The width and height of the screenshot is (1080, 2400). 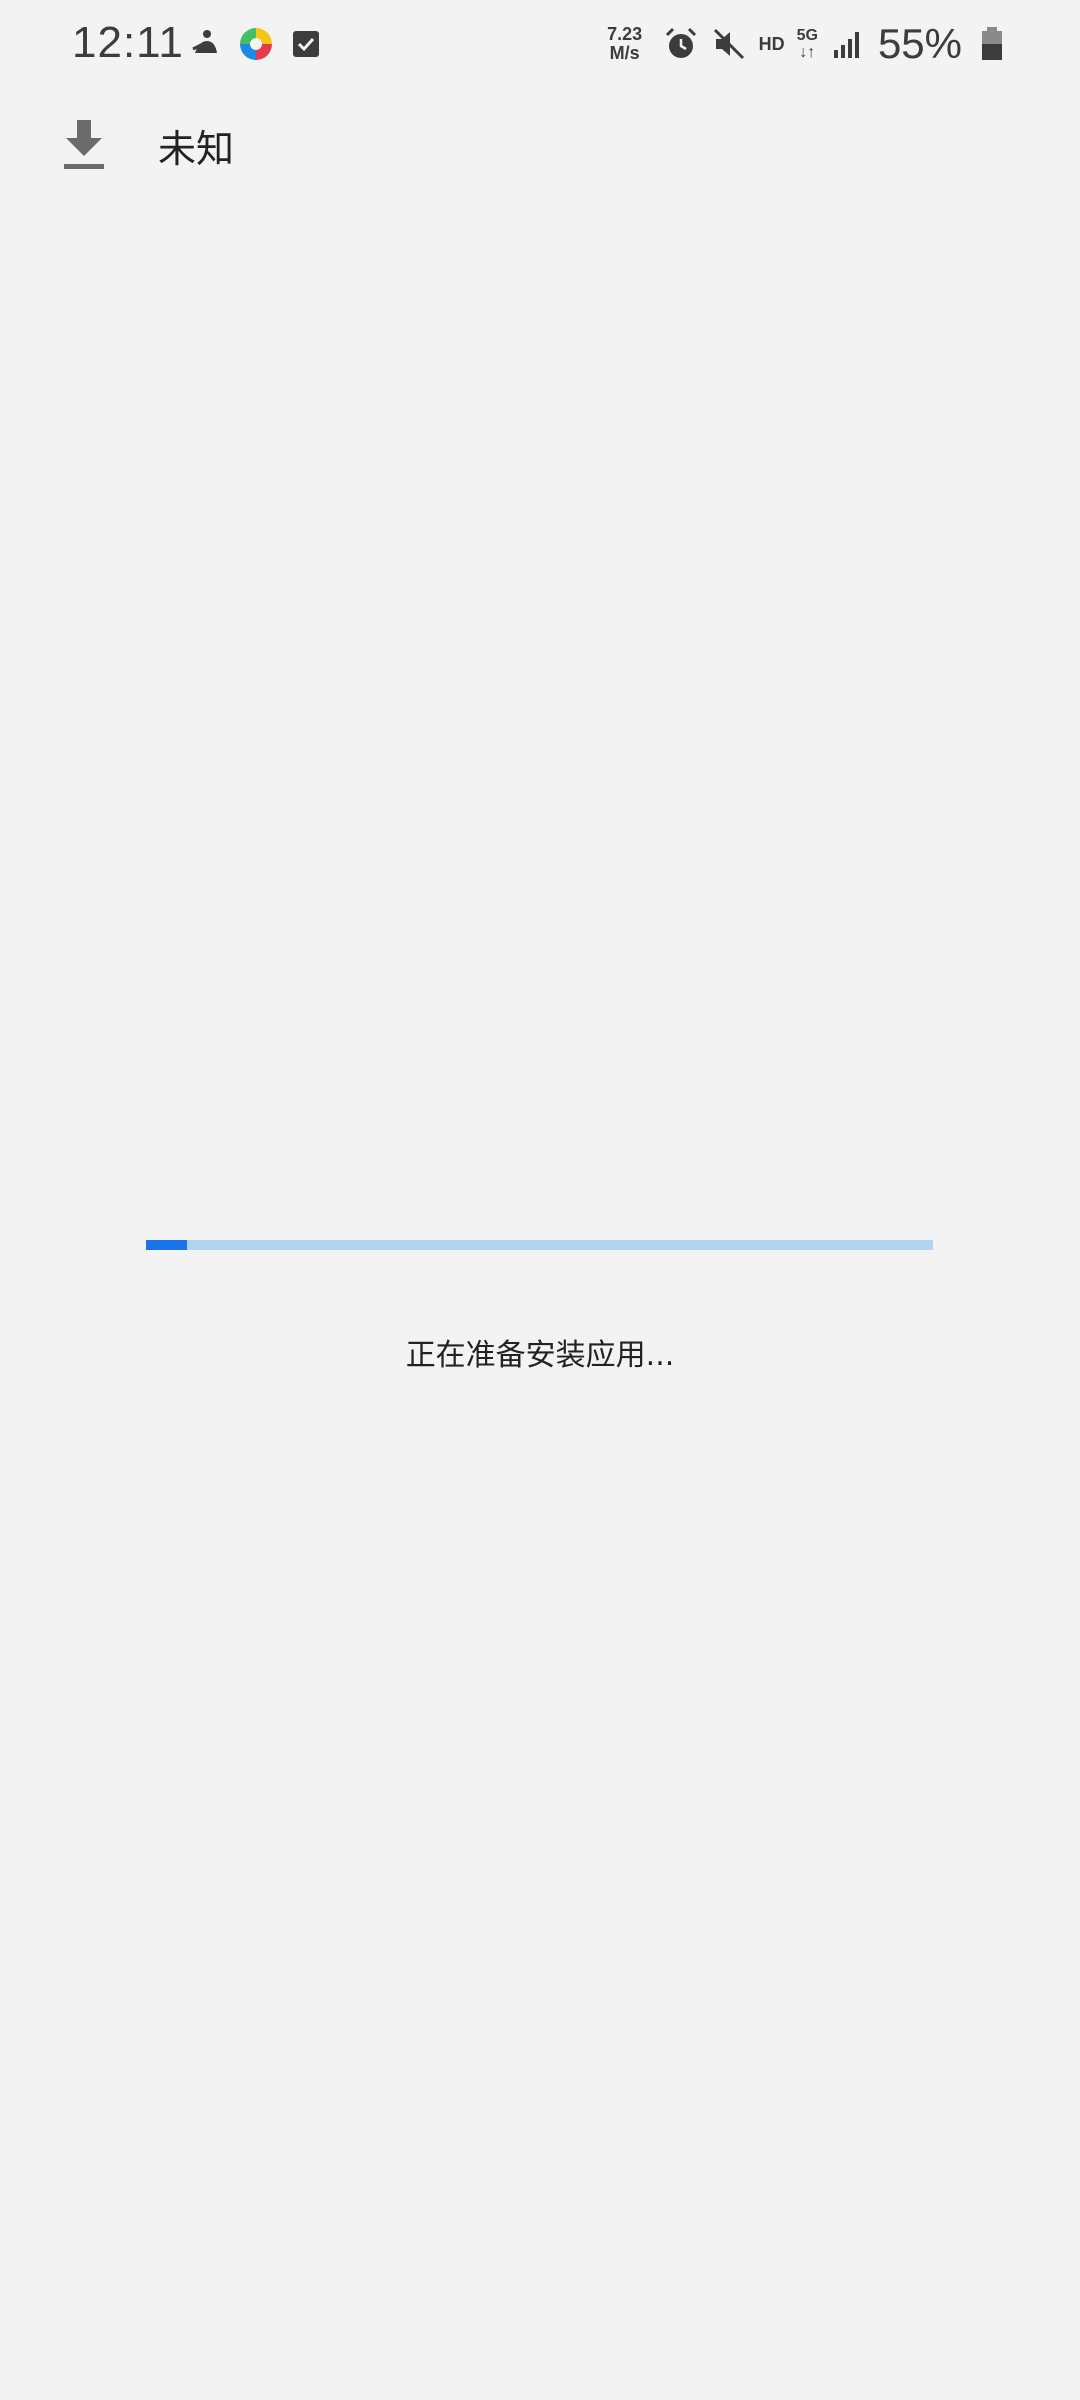 I want to click on notification-icons, so click(x=256, y=44).